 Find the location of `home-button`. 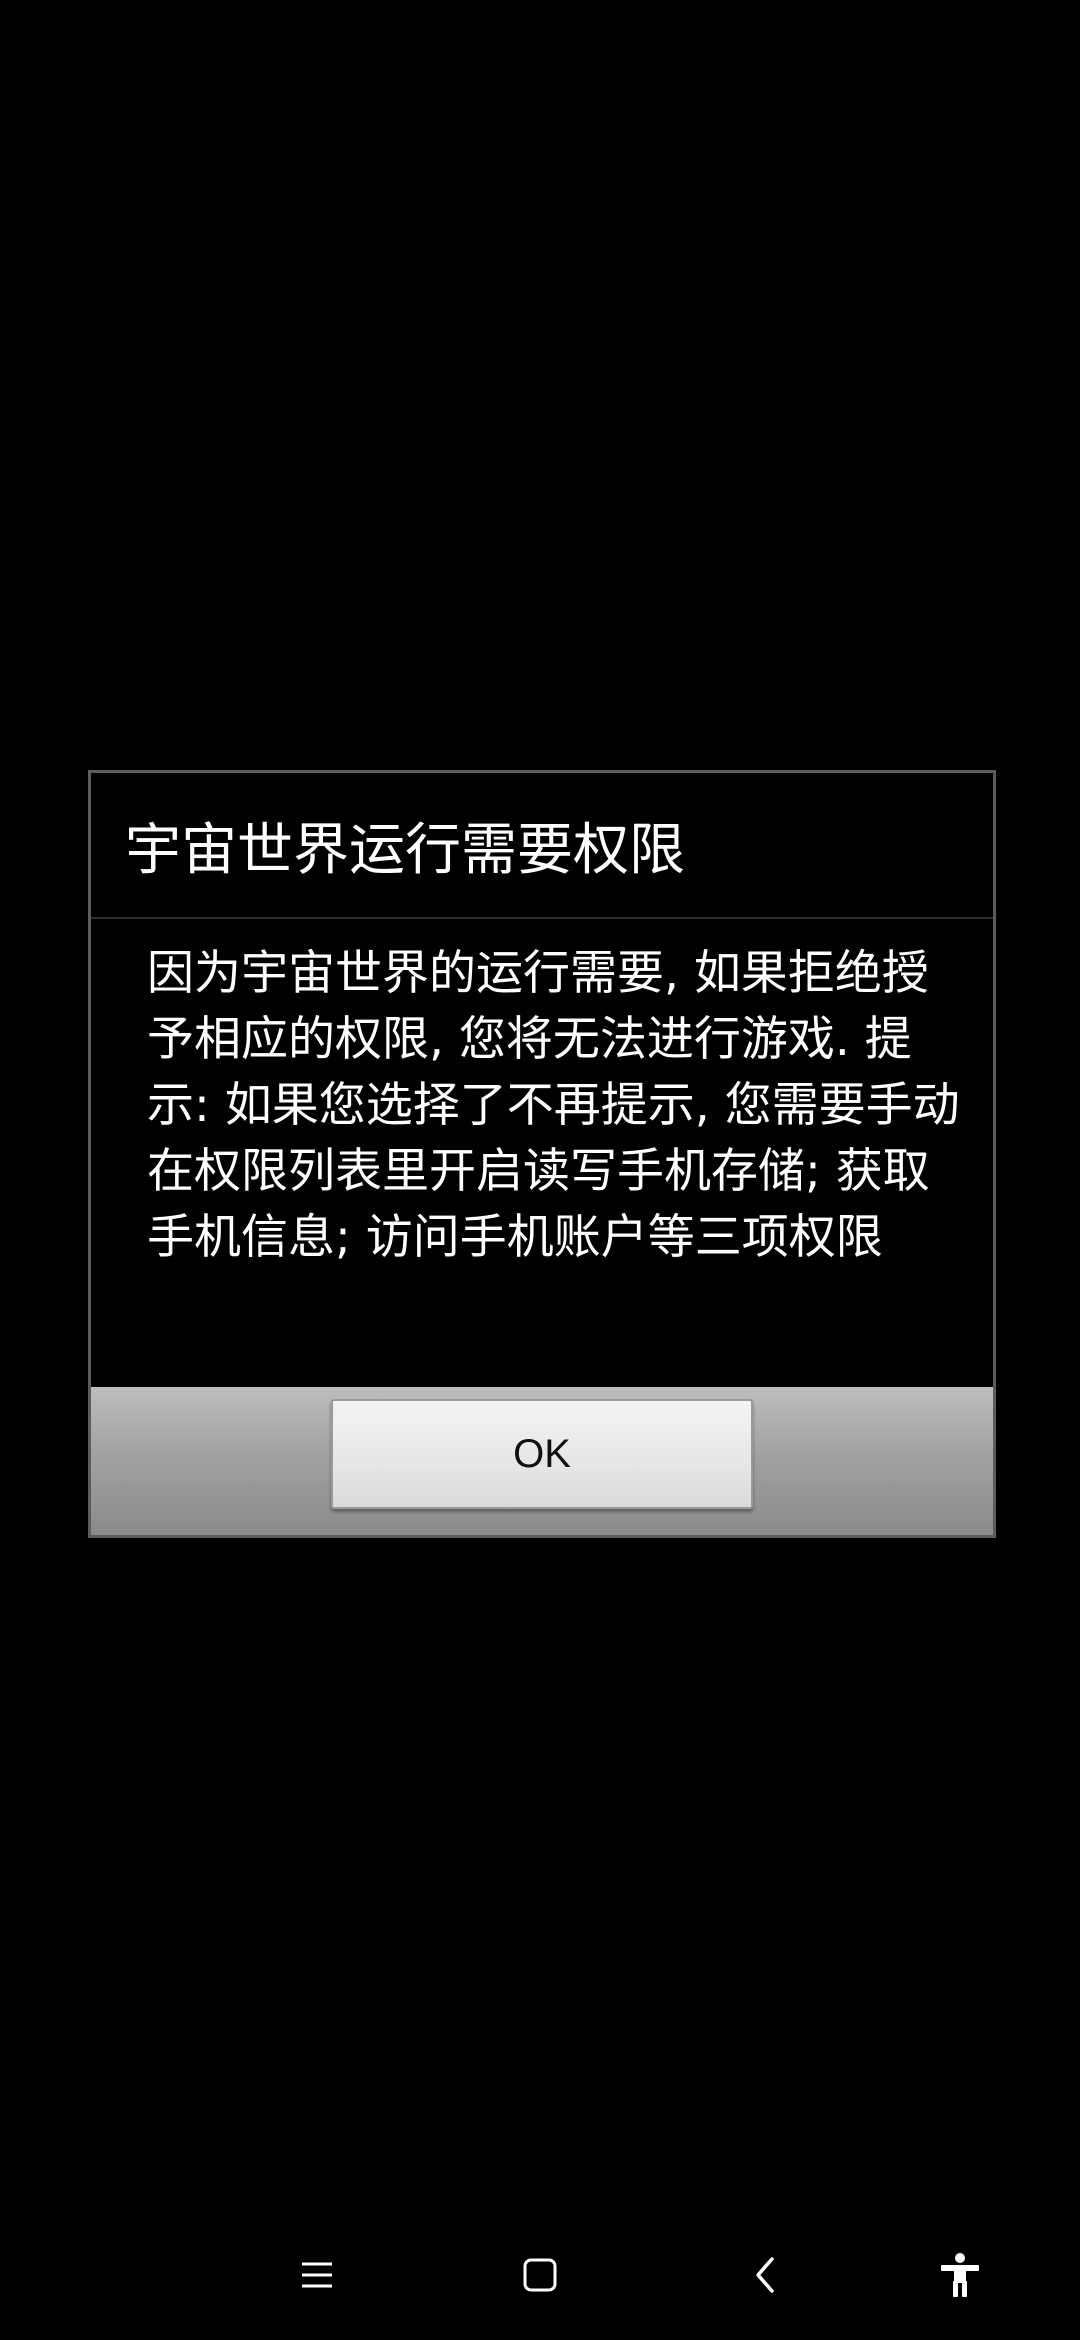

home-button is located at coordinates (540, 2275).